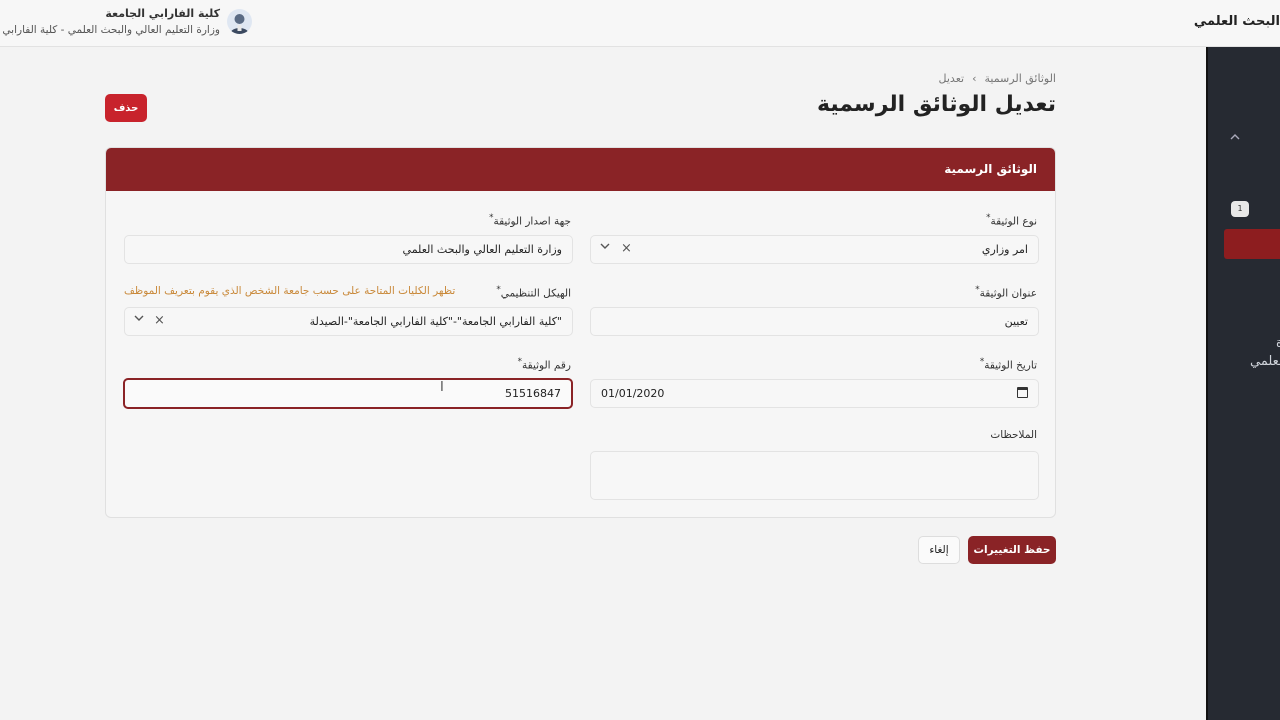 This screenshot has width=1280, height=720. Describe the element at coordinates (533, 393) in the screenshot. I see `doc-number-value: 51516847` at that location.